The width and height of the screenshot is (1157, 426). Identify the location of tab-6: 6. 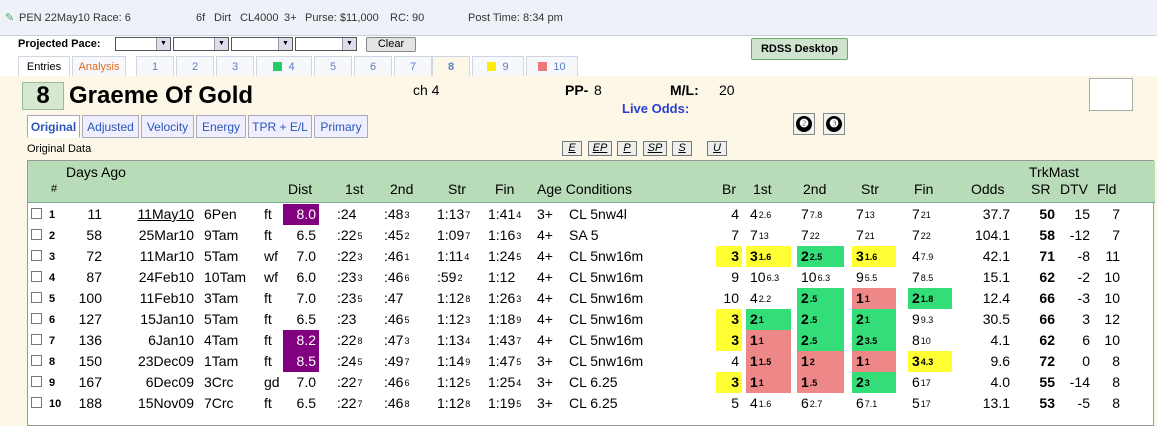
(373, 66).